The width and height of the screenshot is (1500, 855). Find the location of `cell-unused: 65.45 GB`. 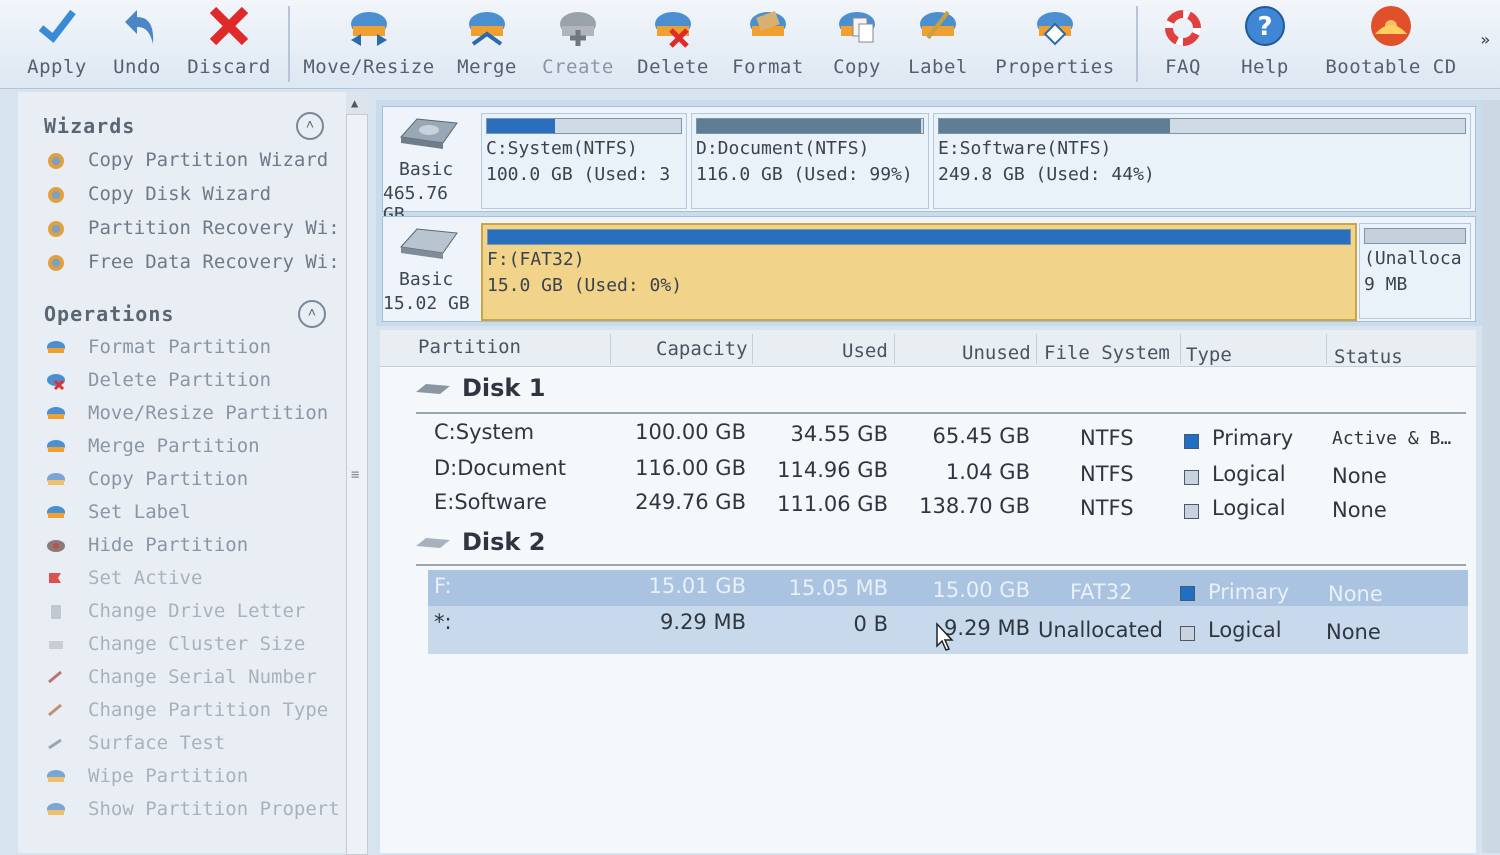

cell-unused: 65.45 GB is located at coordinates (981, 436).